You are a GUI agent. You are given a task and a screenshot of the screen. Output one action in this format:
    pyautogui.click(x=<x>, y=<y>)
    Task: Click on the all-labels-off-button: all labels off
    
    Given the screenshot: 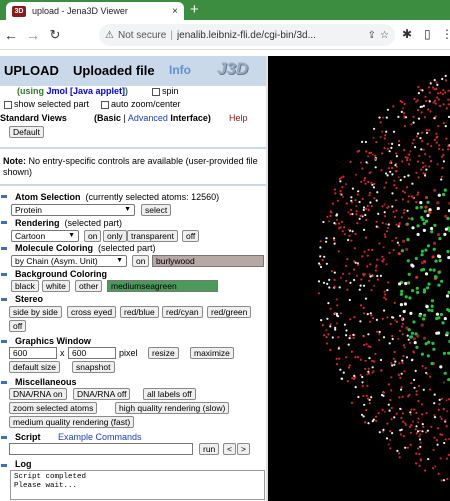 What is the action you would take?
    pyautogui.click(x=169, y=394)
    